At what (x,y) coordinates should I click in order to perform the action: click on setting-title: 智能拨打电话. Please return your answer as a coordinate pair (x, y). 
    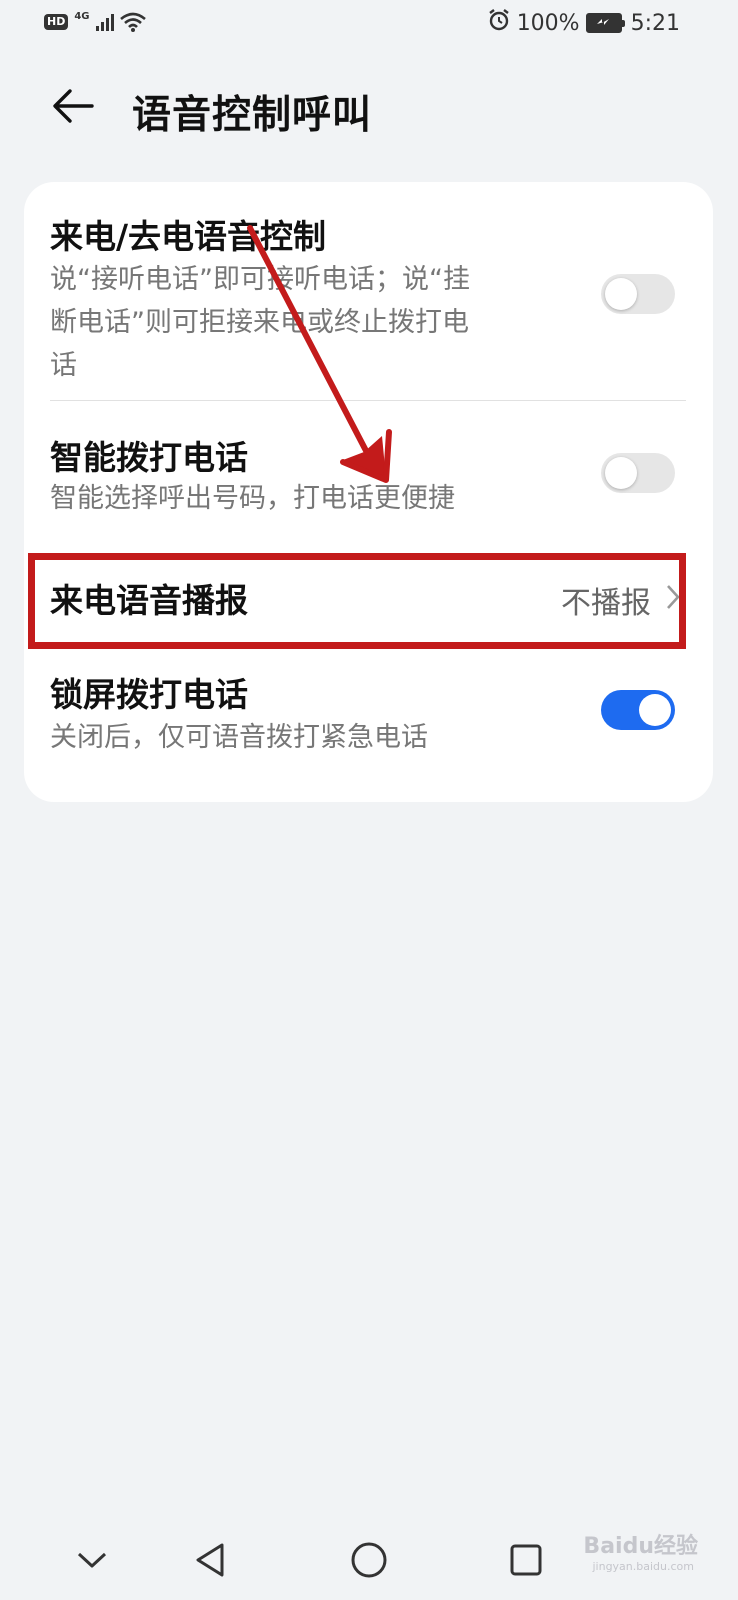
    Looking at the image, I should click on (149, 457).